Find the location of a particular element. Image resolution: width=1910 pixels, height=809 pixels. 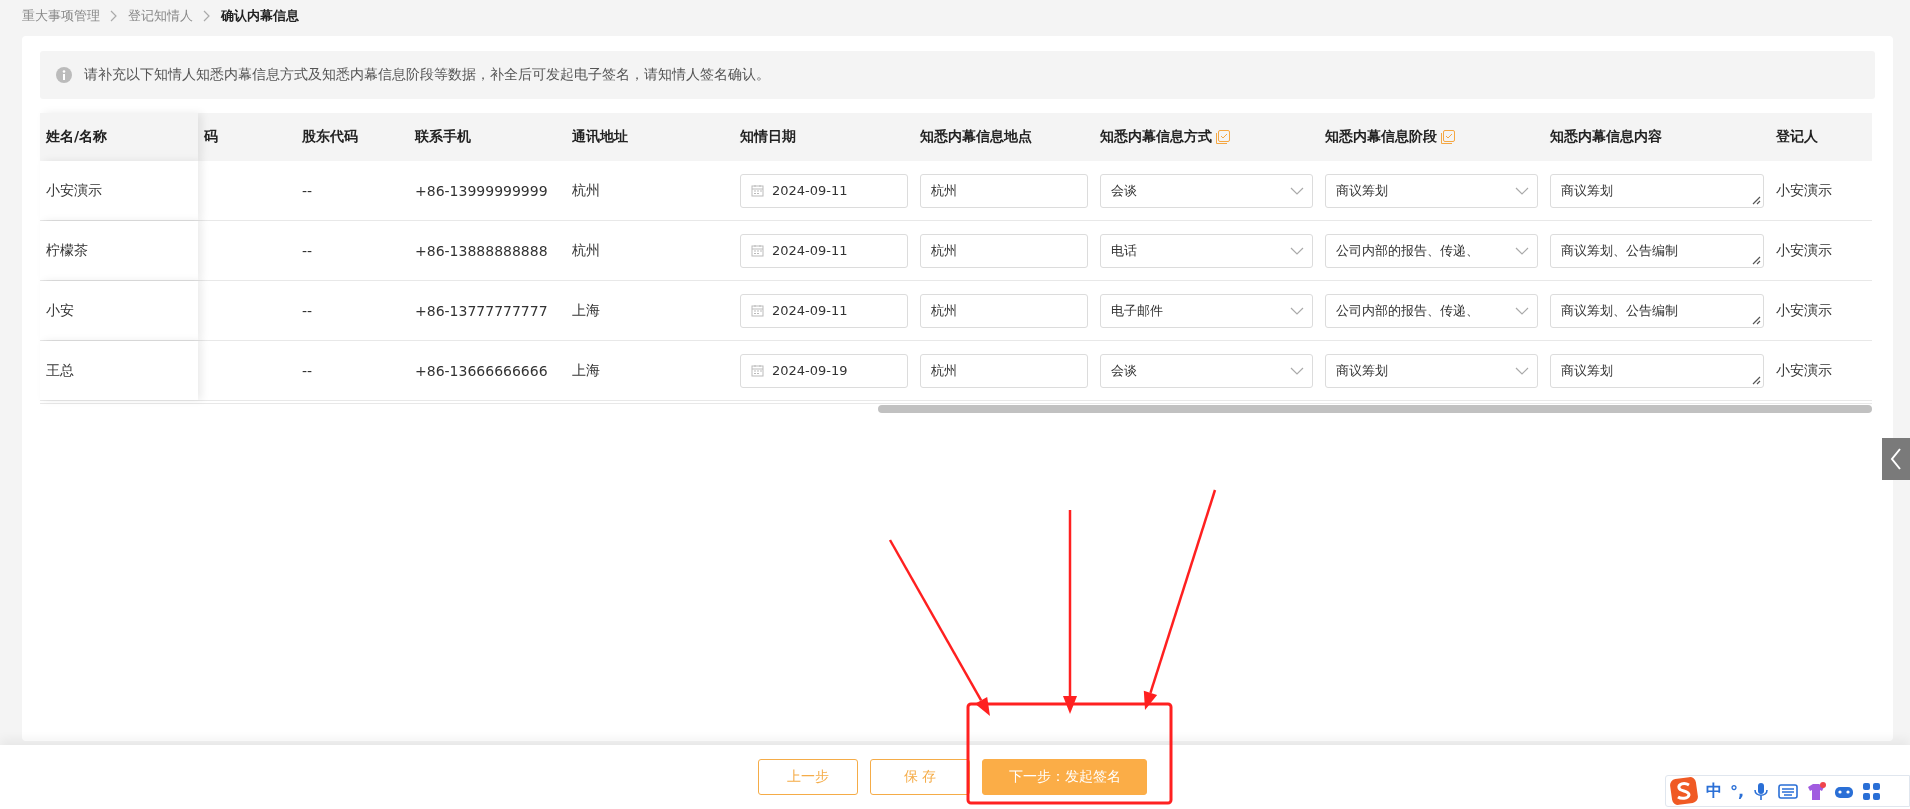

table-cell: 小安 is located at coordinates (60, 310).